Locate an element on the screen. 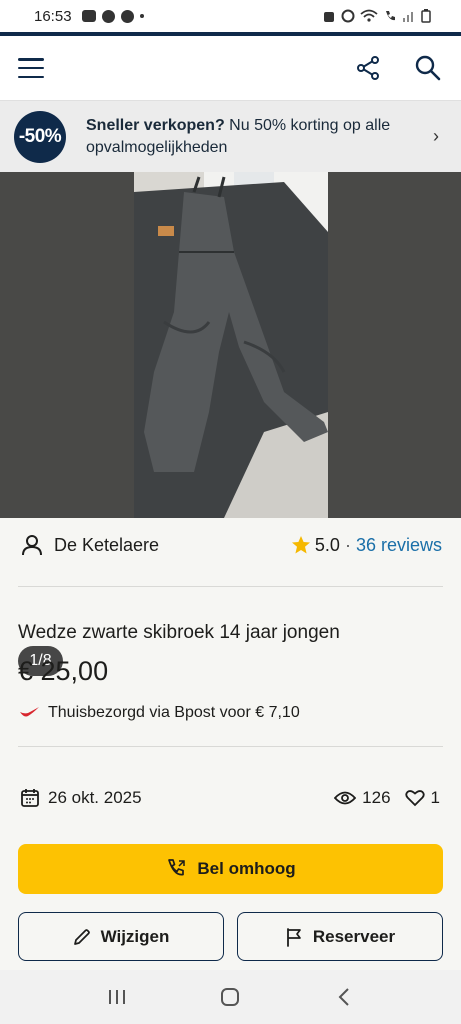 Image resolution: width=461 pixels, height=1024 pixels. reviews-link: 36 reviews is located at coordinates (399, 545).